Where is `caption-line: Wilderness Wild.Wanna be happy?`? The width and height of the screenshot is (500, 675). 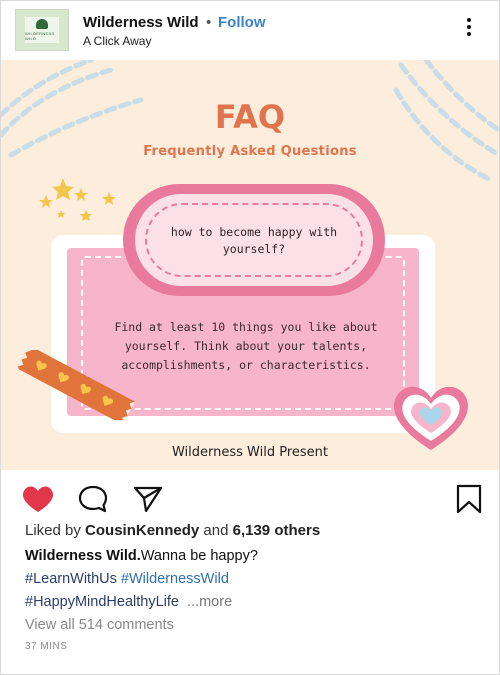
caption-line: Wilderness Wild.Wanna be happy? is located at coordinates (141, 556).